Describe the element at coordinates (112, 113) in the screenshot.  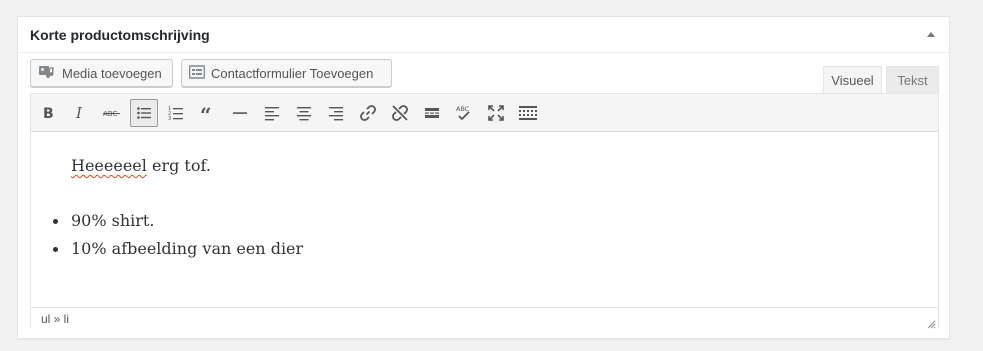
I see `strikethrough-icon: ABC` at that location.